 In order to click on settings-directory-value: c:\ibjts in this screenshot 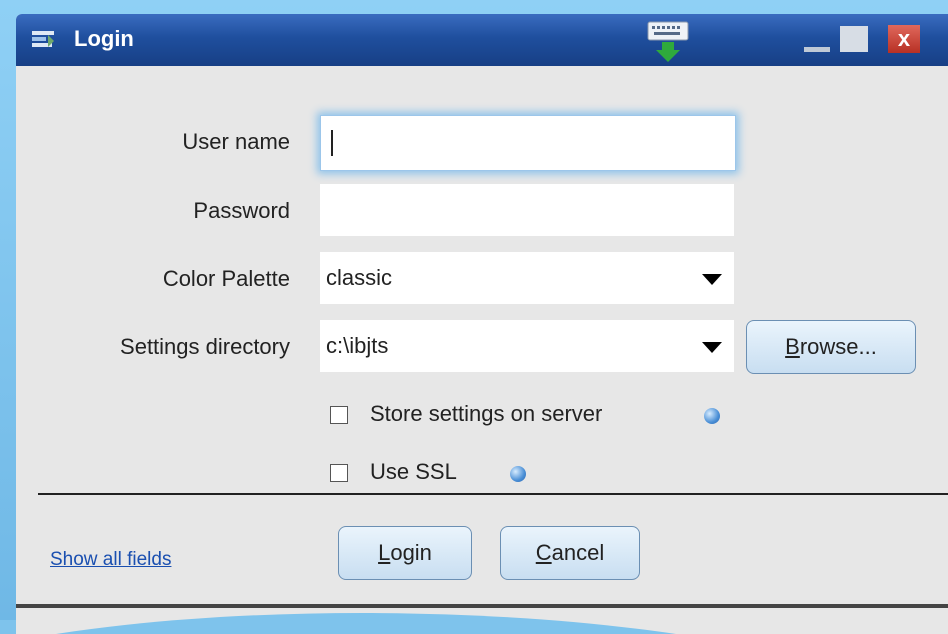, I will do `click(357, 345)`.